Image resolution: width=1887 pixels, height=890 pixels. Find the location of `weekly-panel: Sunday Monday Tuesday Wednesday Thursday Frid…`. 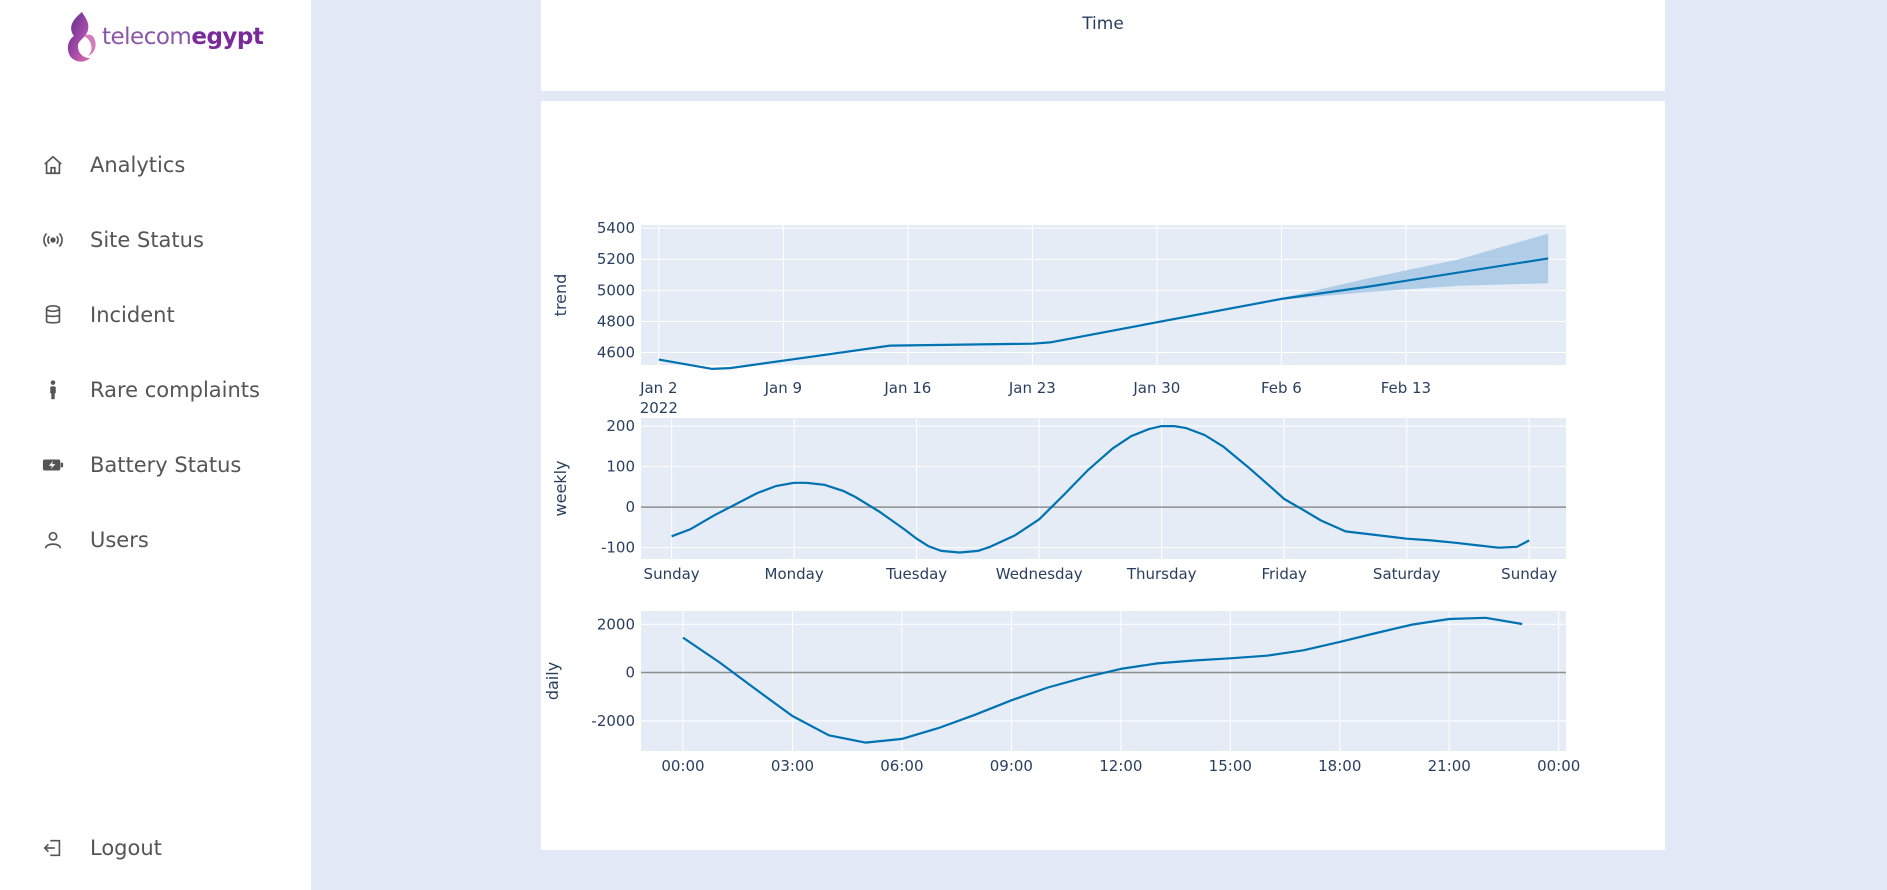

weekly-panel: Sunday Monday Tuesday Wednesday Thursday Frid… is located at coordinates (1058, 500).